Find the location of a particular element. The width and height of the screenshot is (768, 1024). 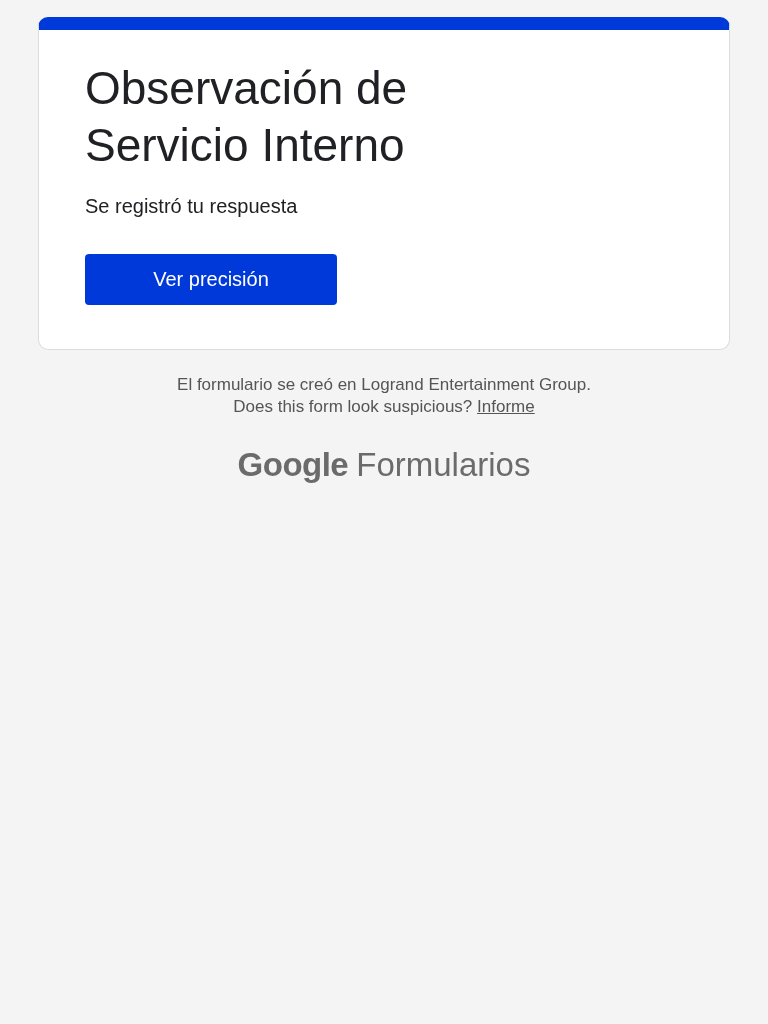

form-title: Observación de Servicio Interno is located at coordinates (247, 117).